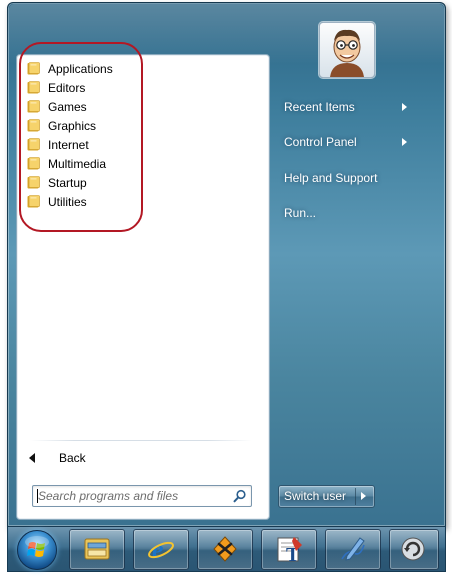 The height and width of the screenshot is (585, 452). What do you see at coordinates (37, 546) in the screenshot?
I see `windows-logo-icon` at bounding box center [37, 546].